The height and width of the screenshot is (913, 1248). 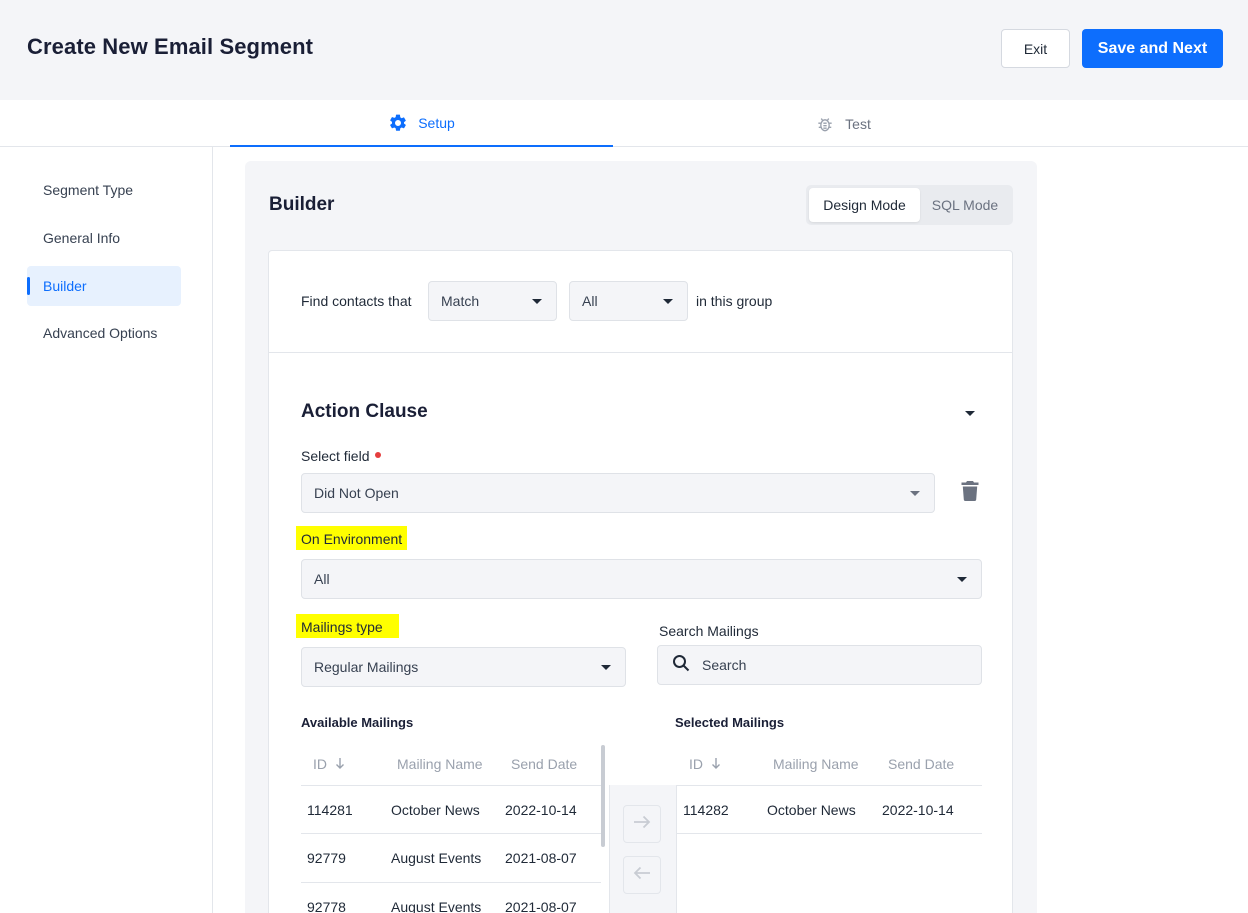 I want to click on sql-mode-button: SQL Mode, so click(x=965, y=205).